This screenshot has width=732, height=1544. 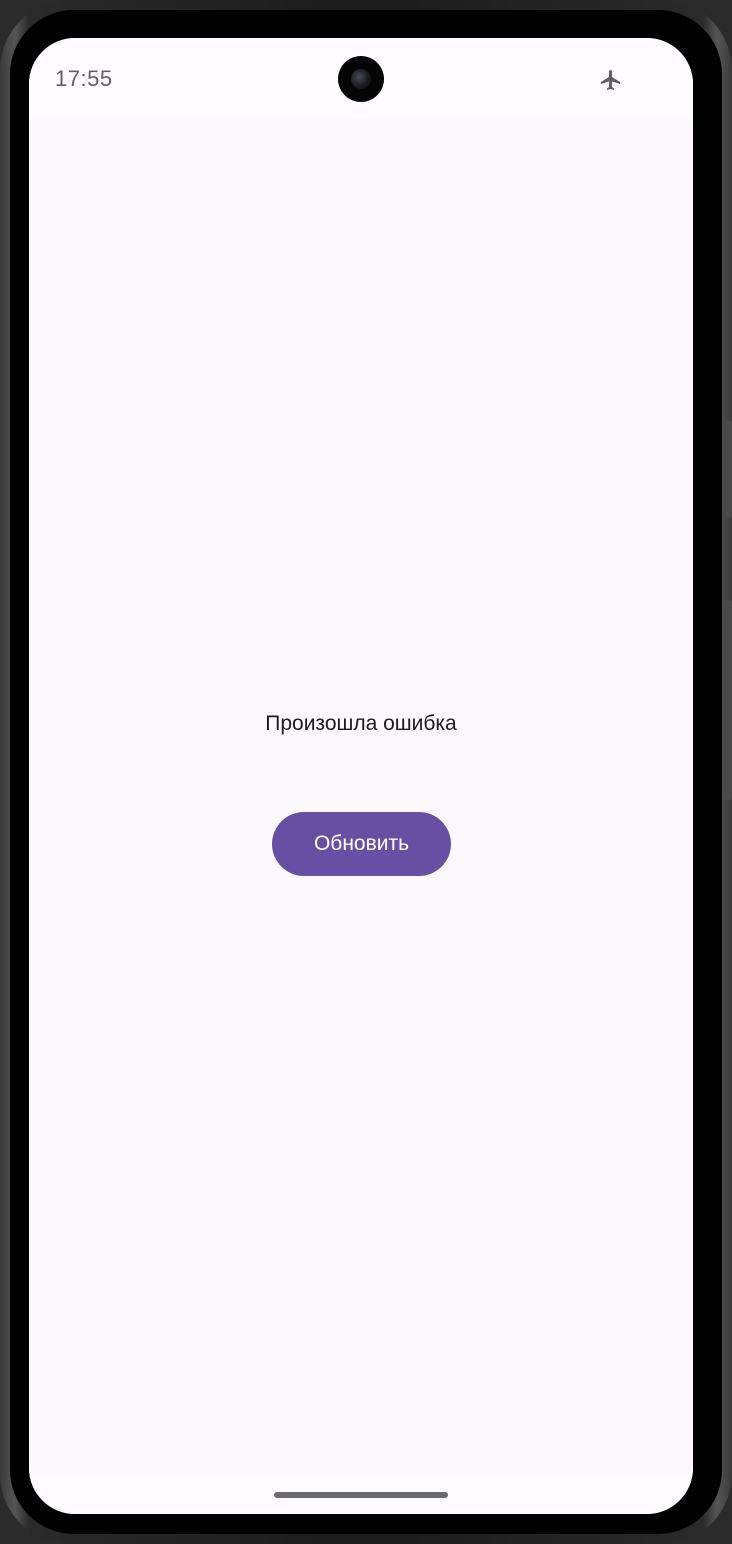 I want to click on home-gesture-handle, so click(x=361, y=1495).